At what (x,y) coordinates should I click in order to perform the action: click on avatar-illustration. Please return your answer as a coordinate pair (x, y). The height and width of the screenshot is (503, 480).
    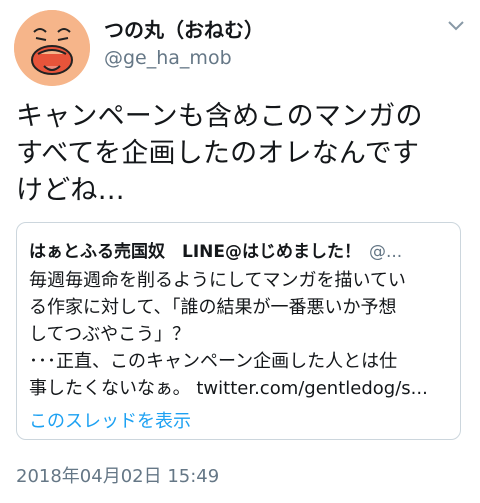
    Looking at the image, I should click on (52, 48).